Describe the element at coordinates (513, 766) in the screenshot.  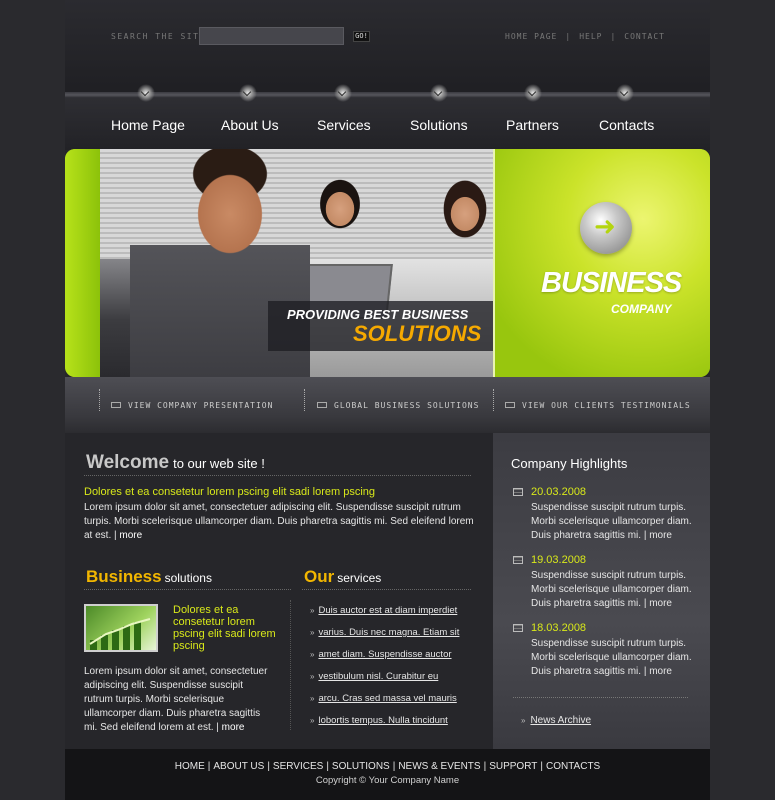
I see `footer-link-support: SUPPORT` at that location.